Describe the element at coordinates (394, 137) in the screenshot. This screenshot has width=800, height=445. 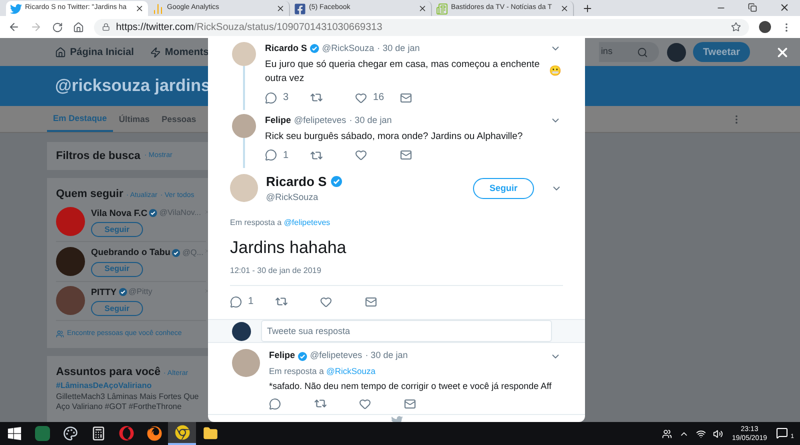
I see `tweet-text: Rick seu burguês sábado, mora onde? Jardins ou Alphaville?` at that location.